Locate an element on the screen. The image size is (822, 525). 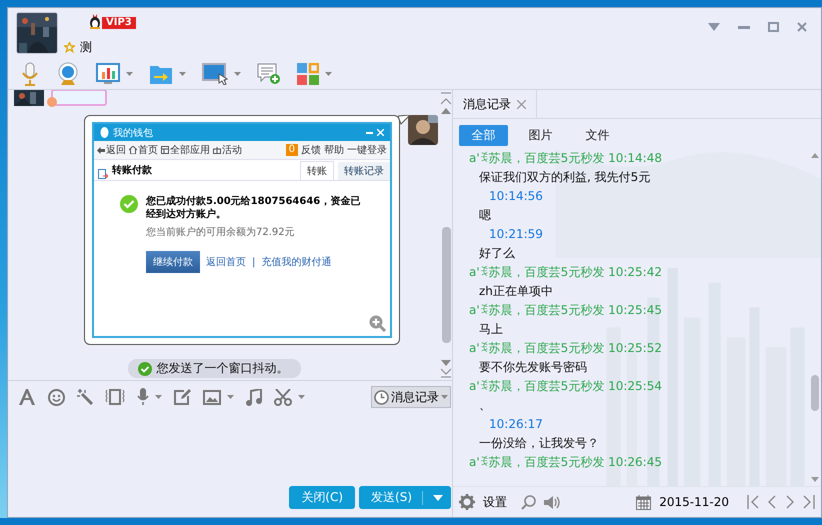
balance-text: 您当前账户的可用余额为72.92元 is located at coordinates (221, 232).